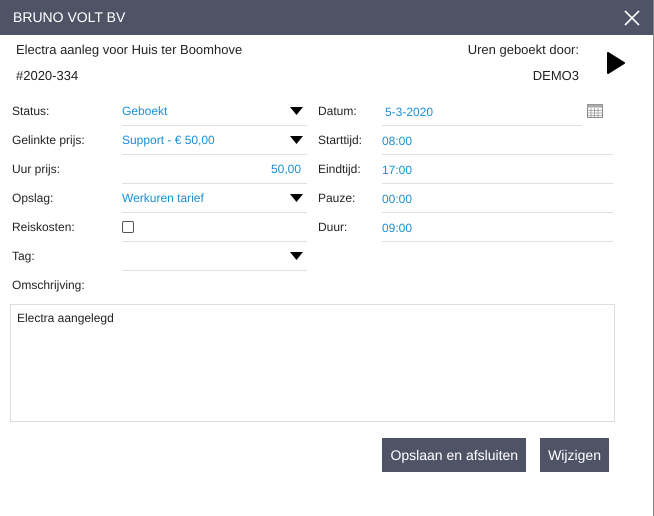 The image size is (654, 516). I want to click on field-label: Starttijd:, so click(341, 140).